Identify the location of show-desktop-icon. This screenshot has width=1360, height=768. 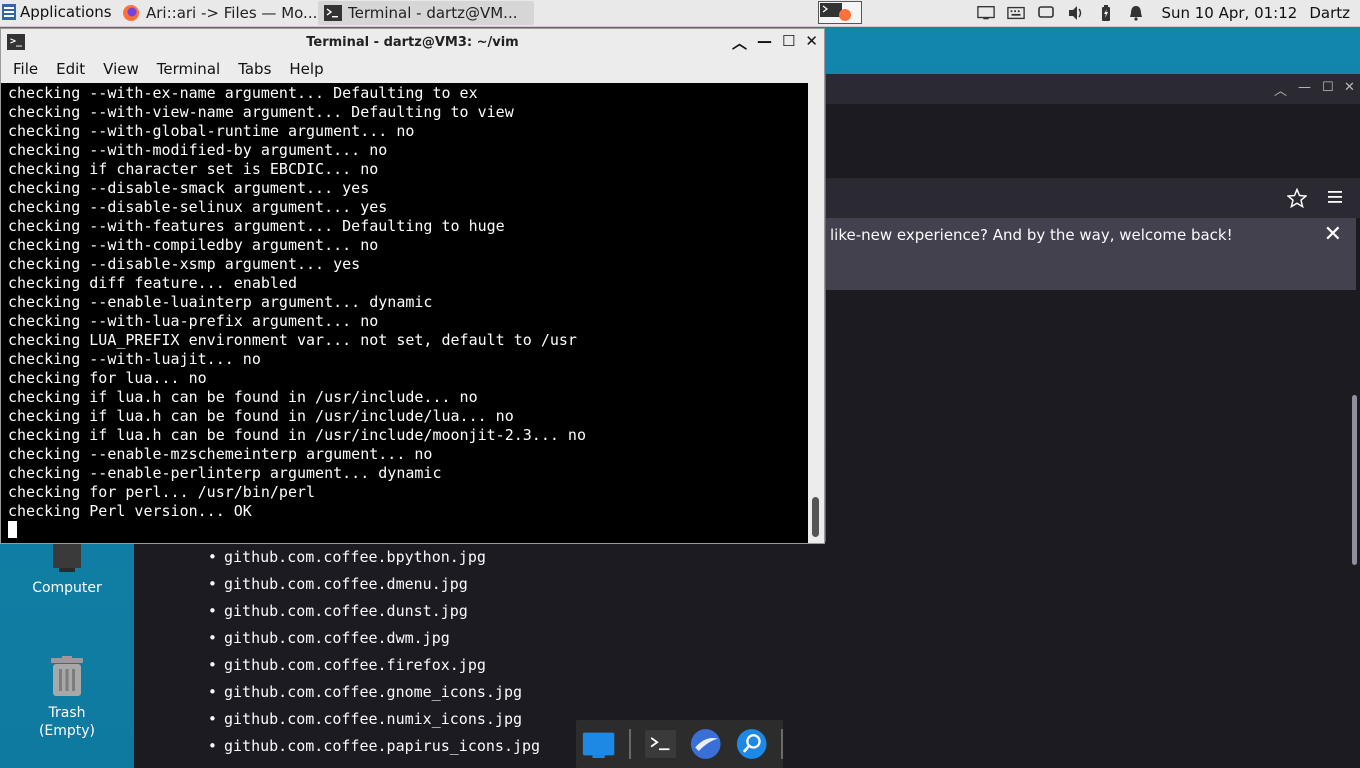
(598, 744).